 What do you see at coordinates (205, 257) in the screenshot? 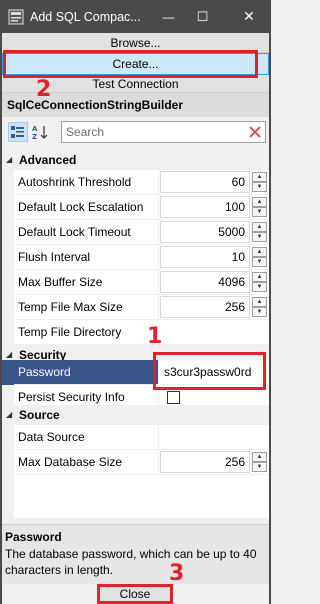
I see `property-value-input: 10` at bounding box center [205, 257].